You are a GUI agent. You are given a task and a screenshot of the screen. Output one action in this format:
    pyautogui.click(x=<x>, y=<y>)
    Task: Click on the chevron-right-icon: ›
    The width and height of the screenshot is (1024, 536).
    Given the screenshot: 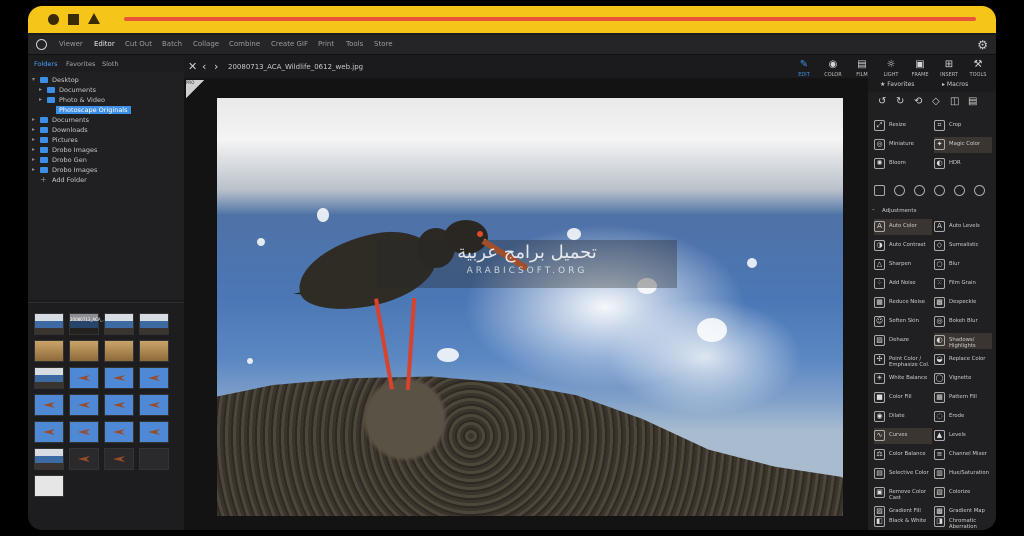 What is the action you would take?
    pyautogui.click(x=216, y=66)
    